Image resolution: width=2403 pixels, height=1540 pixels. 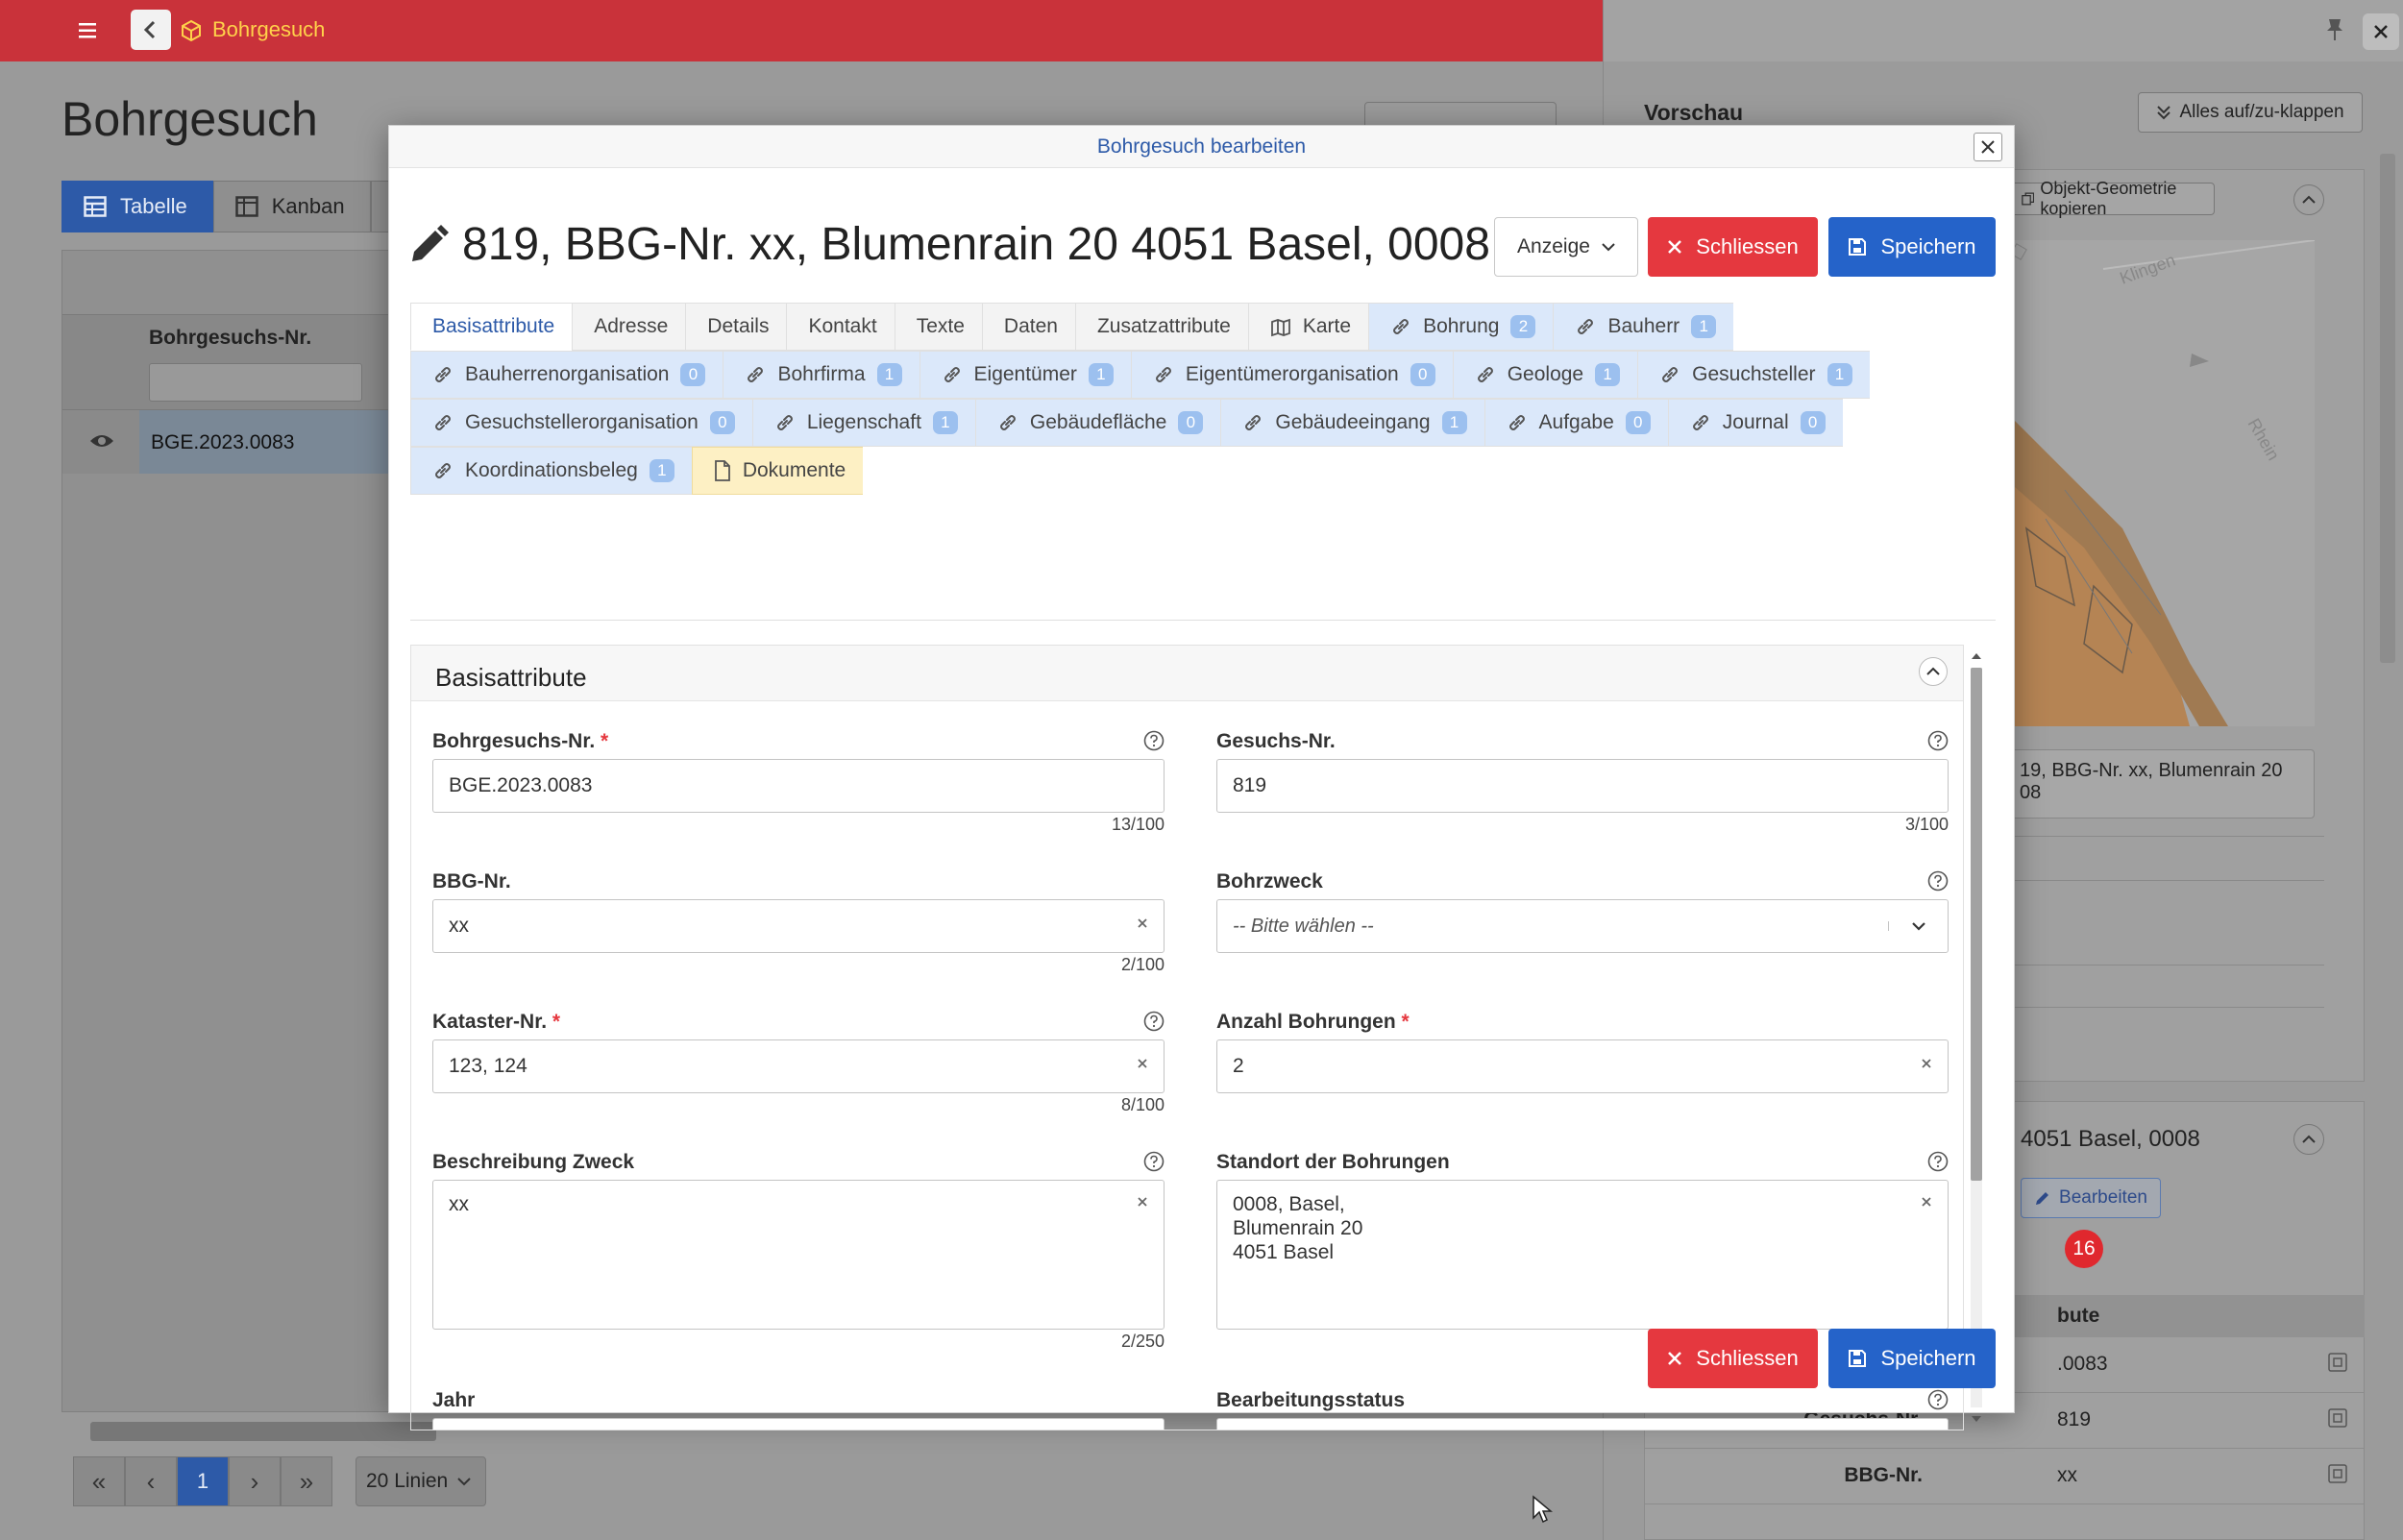 I want to click on collapse-detail-card-button, so click(x=2308, y=1139).